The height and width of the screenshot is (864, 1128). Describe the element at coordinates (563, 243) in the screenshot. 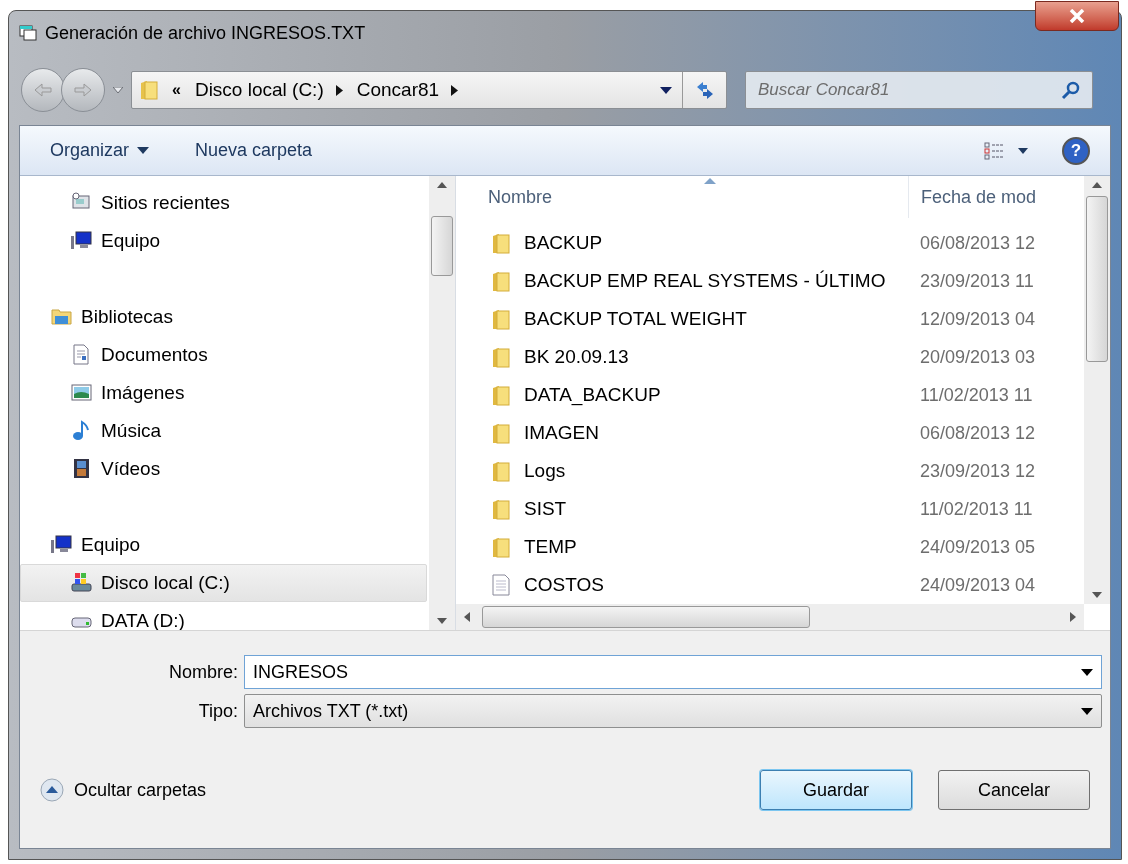

I see `file-name: BACKUP` at that location.